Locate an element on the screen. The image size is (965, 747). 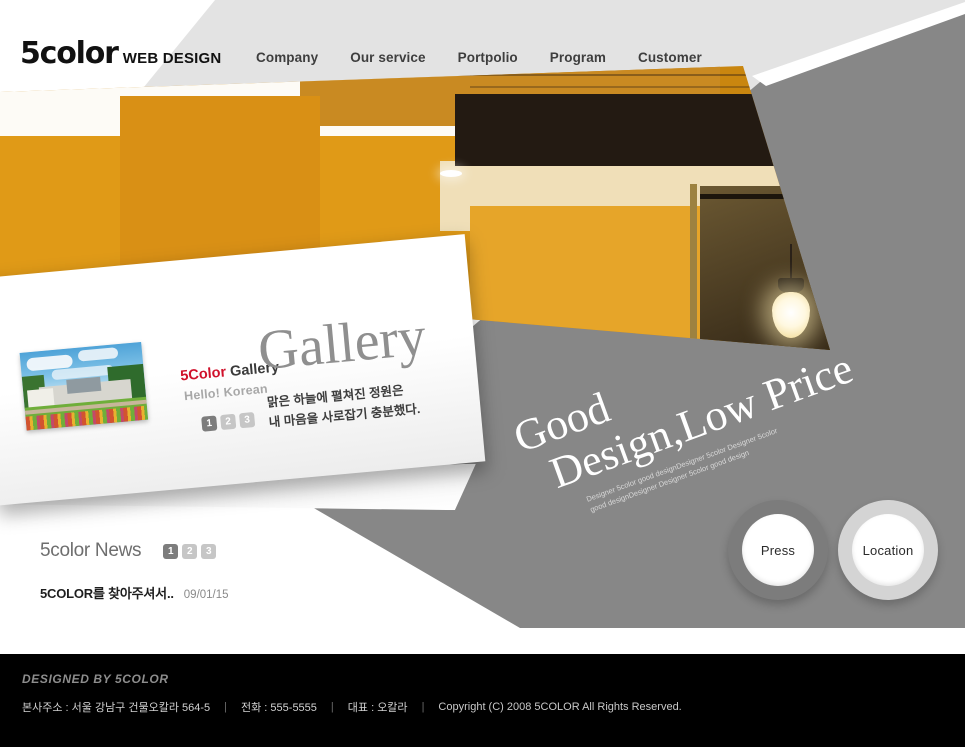
hero-downlight is located at coordinates (451, 173).